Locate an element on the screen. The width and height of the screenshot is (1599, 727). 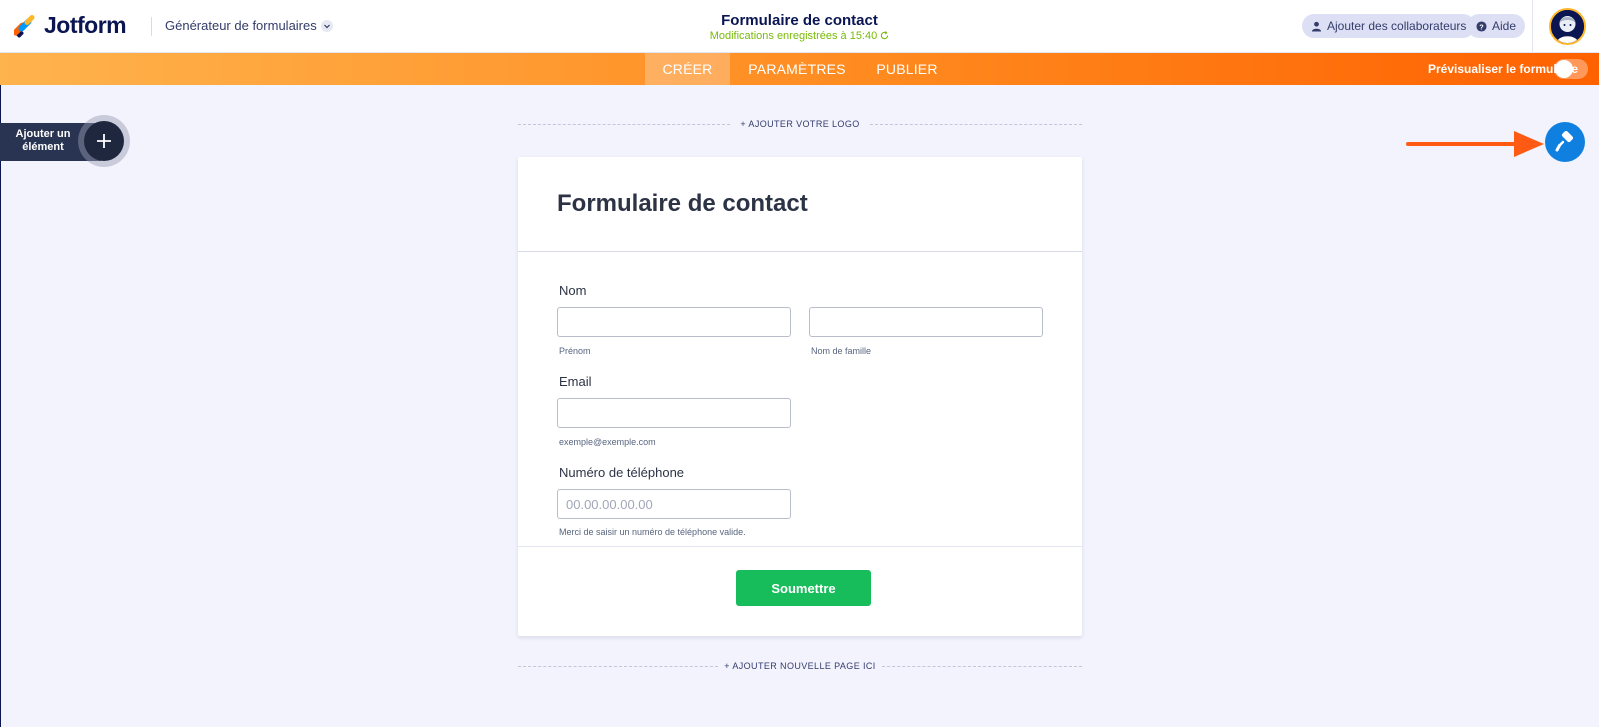
builder-menu-label: Générateur de formulaires is located at coordinates (241, 25).